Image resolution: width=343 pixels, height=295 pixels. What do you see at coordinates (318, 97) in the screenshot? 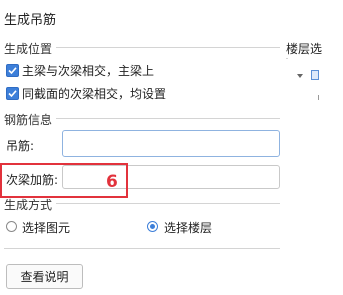
I see `floor-tree-line` at bounding box center [318, 97].